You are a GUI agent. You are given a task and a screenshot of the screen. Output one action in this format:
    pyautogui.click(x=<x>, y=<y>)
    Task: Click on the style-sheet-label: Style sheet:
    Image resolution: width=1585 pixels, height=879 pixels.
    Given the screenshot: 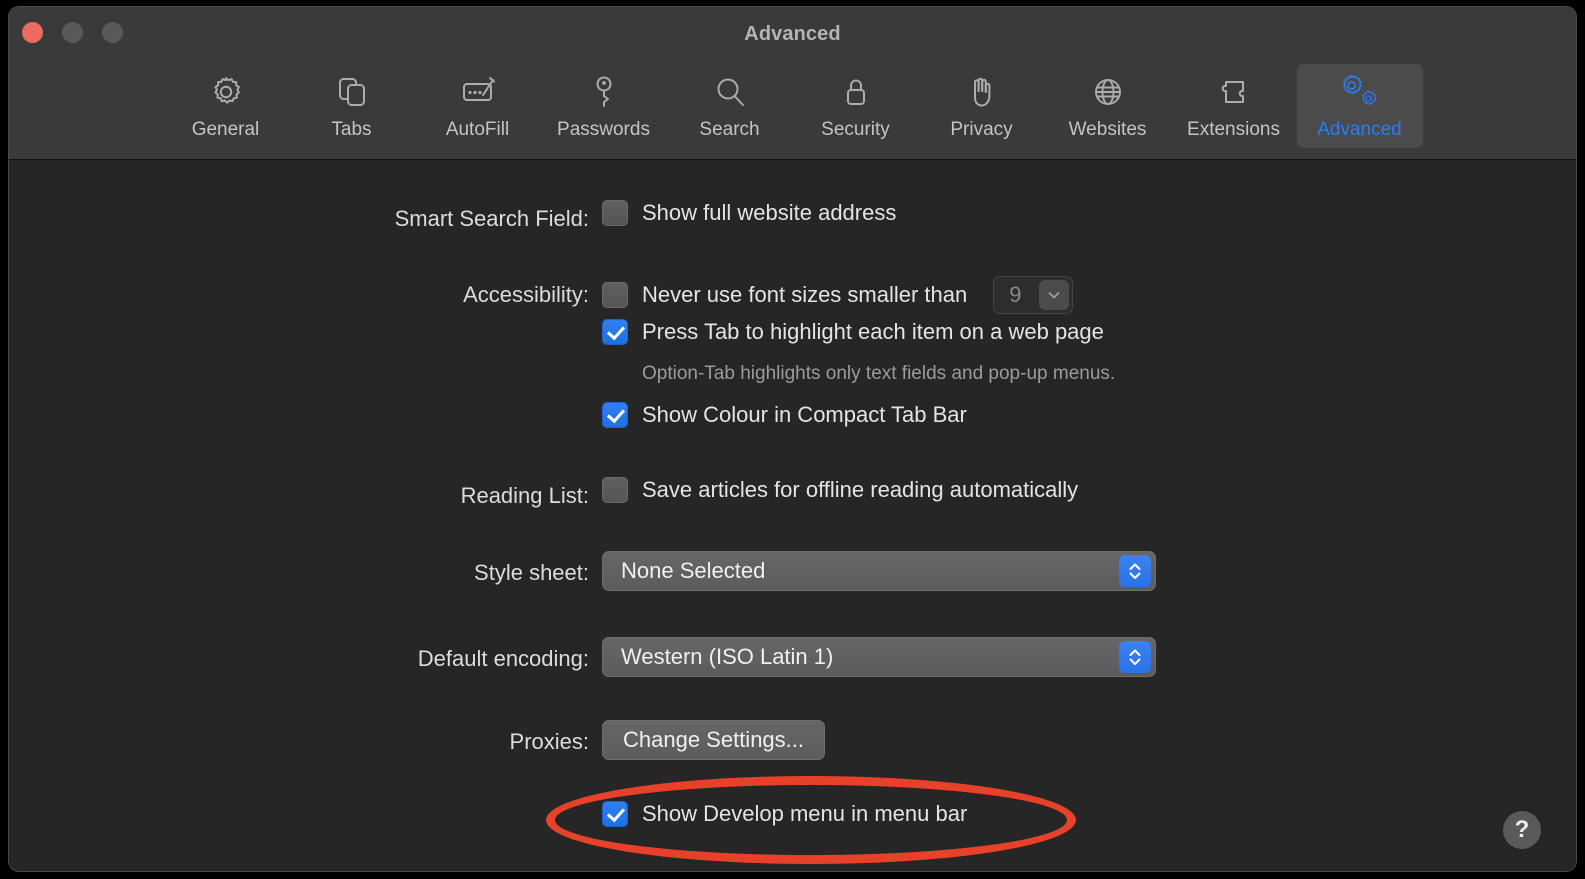 What is the action you would take?
    pyautogui.click(x=531, y=572)
    